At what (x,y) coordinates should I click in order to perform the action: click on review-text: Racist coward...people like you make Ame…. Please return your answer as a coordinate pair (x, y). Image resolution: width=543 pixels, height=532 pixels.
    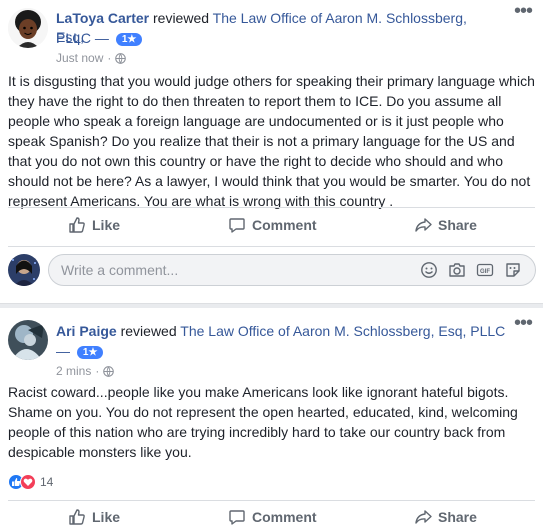
    Looking at the image, I should click on (263, 422).